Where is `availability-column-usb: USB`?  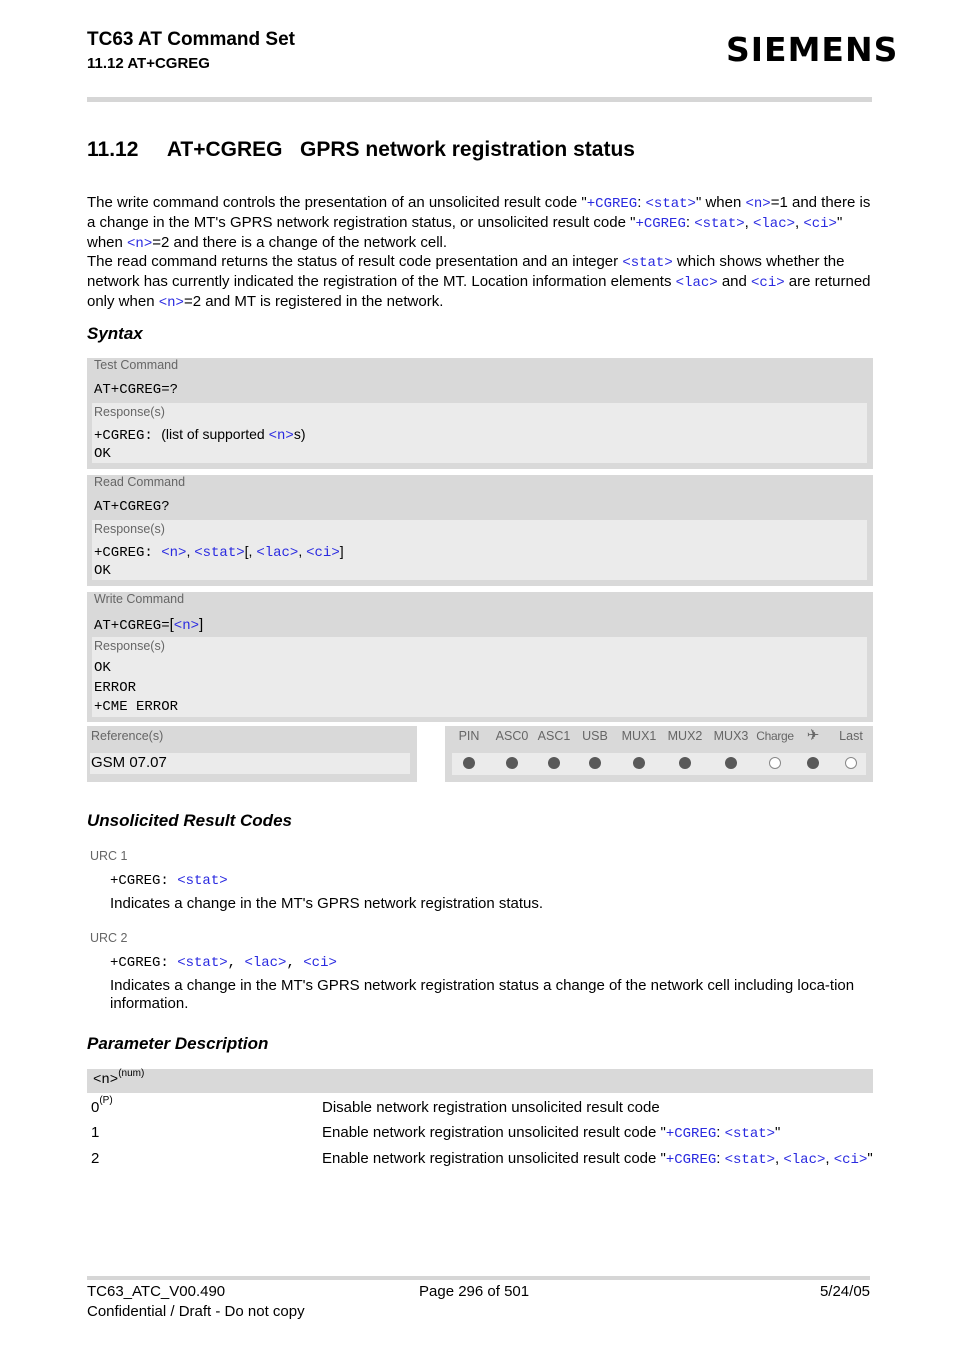 availability-column-usb: USB is located at coordinates (595, 736).